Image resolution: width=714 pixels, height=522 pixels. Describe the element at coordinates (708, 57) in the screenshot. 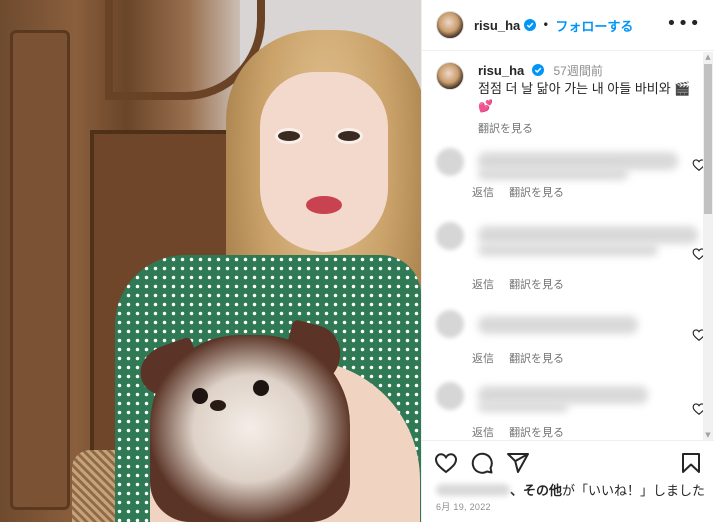

I see `scroll-up-arrow-icon: ▲` at that location.